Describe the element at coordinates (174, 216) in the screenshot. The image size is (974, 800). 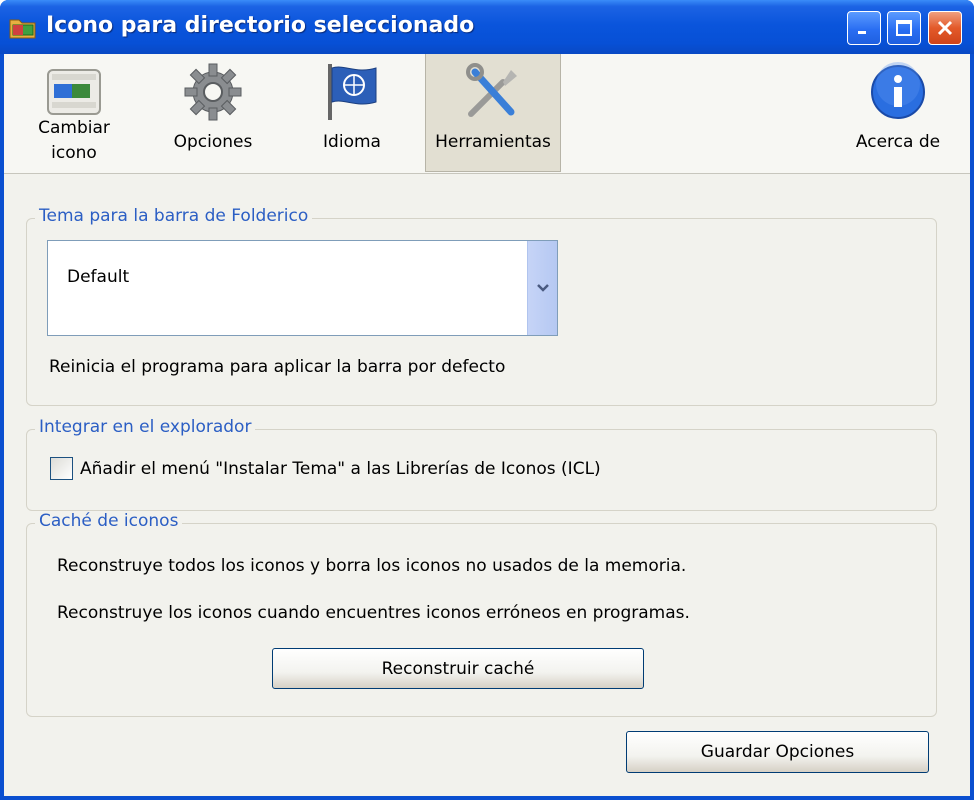
I see `theme-group-title: Tema para la barra de Folderico` at that location.